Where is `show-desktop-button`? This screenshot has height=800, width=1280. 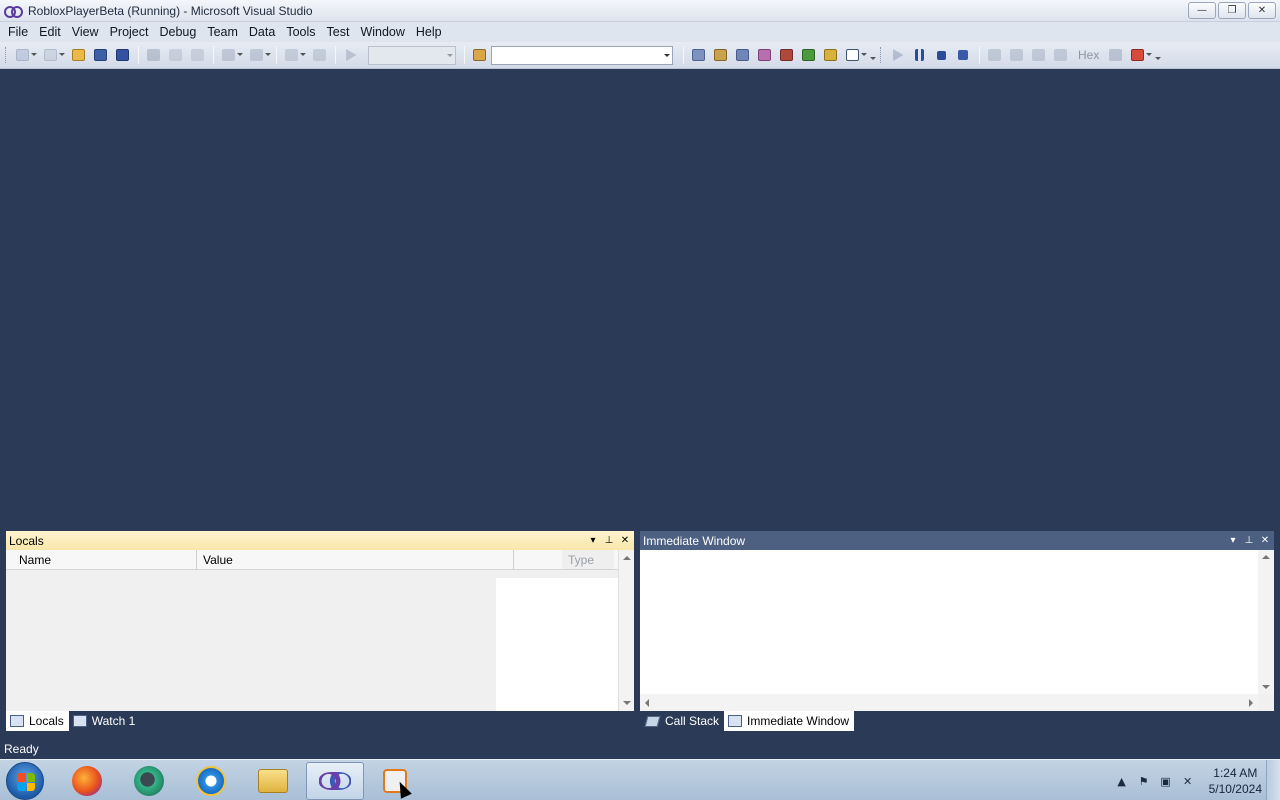 show-desktop-button is located at coordinates (1273, 780).